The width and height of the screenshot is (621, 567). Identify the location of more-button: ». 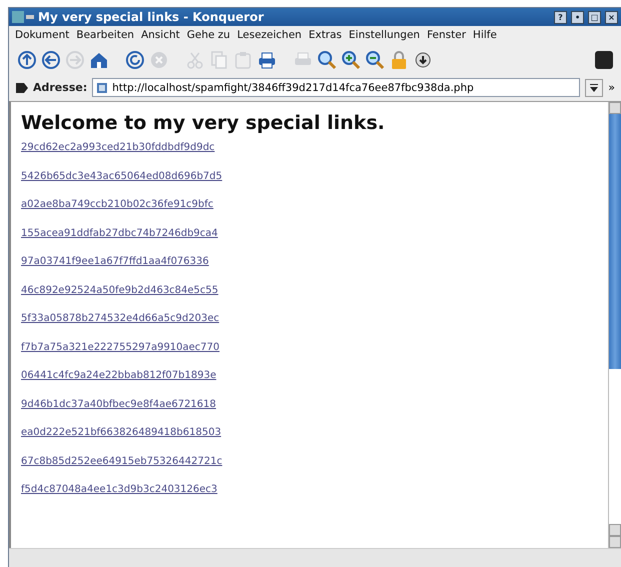
(611, 87).